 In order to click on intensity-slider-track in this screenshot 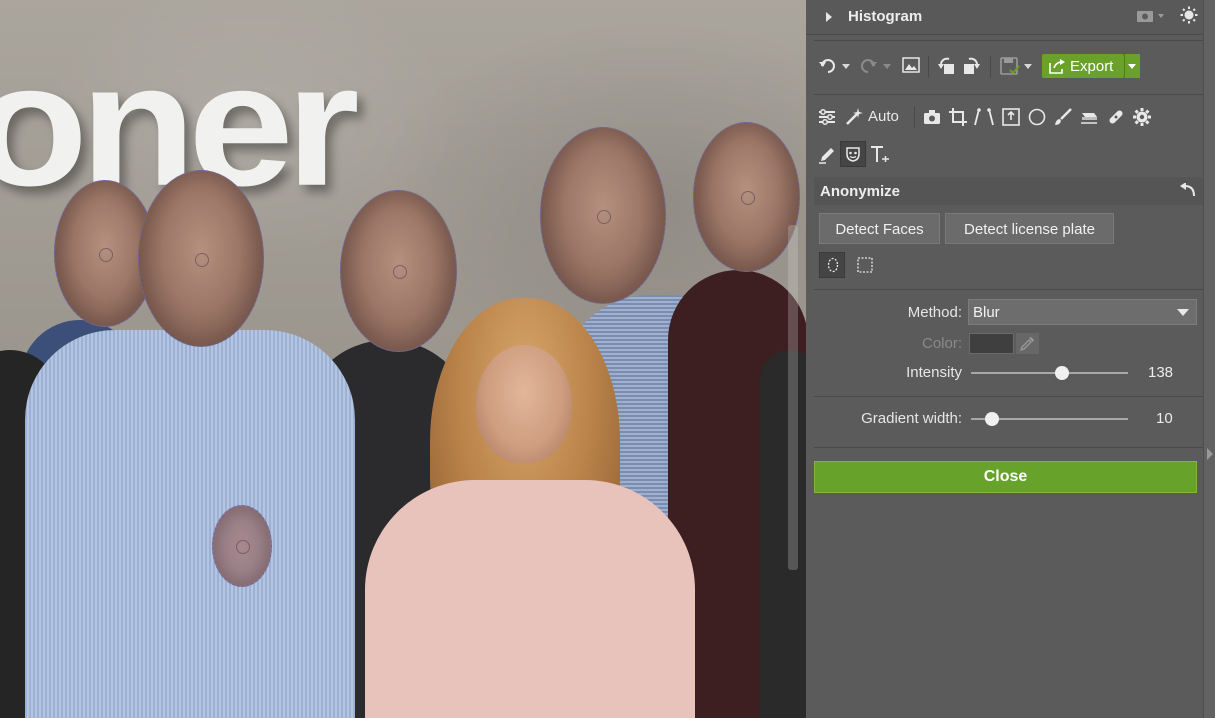, I will do `click(1049, 373)`.